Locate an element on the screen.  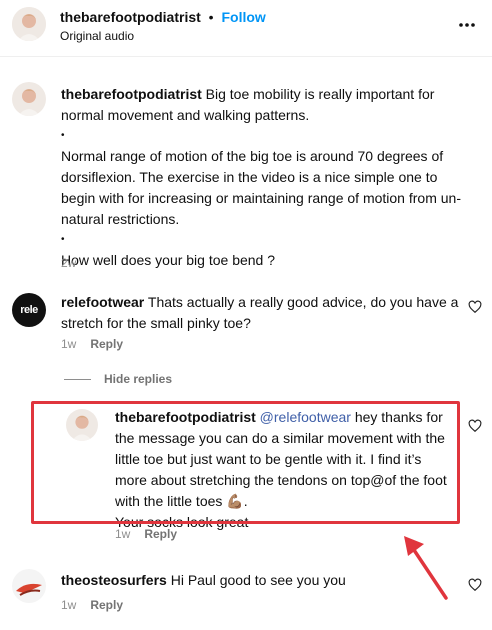
header-username-row: thebarefootpodiatrist • Follow is located at coordinates (163, 17).